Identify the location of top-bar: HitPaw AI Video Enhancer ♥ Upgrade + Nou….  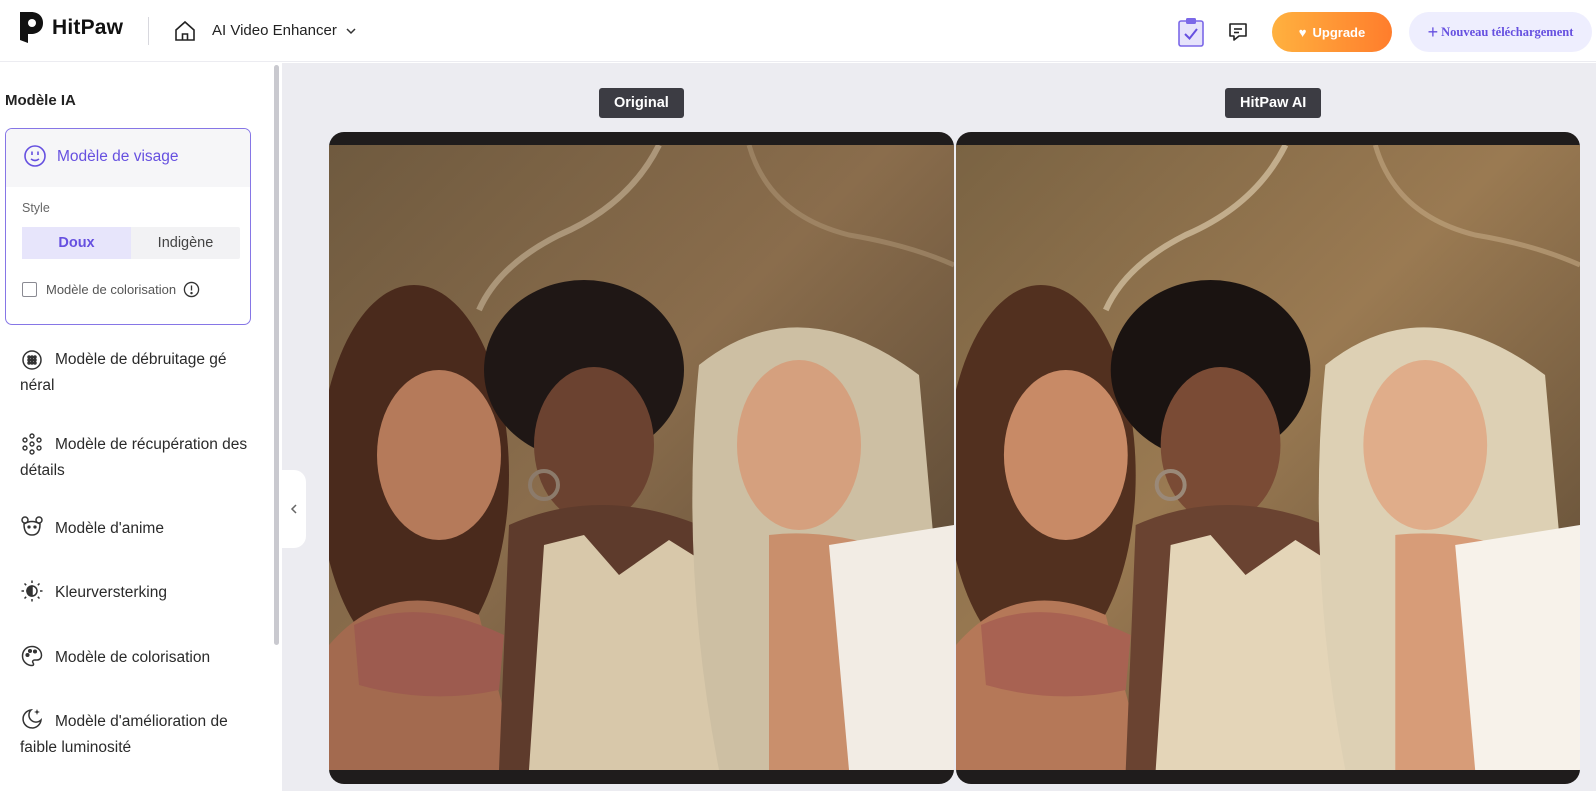
(798, 31).